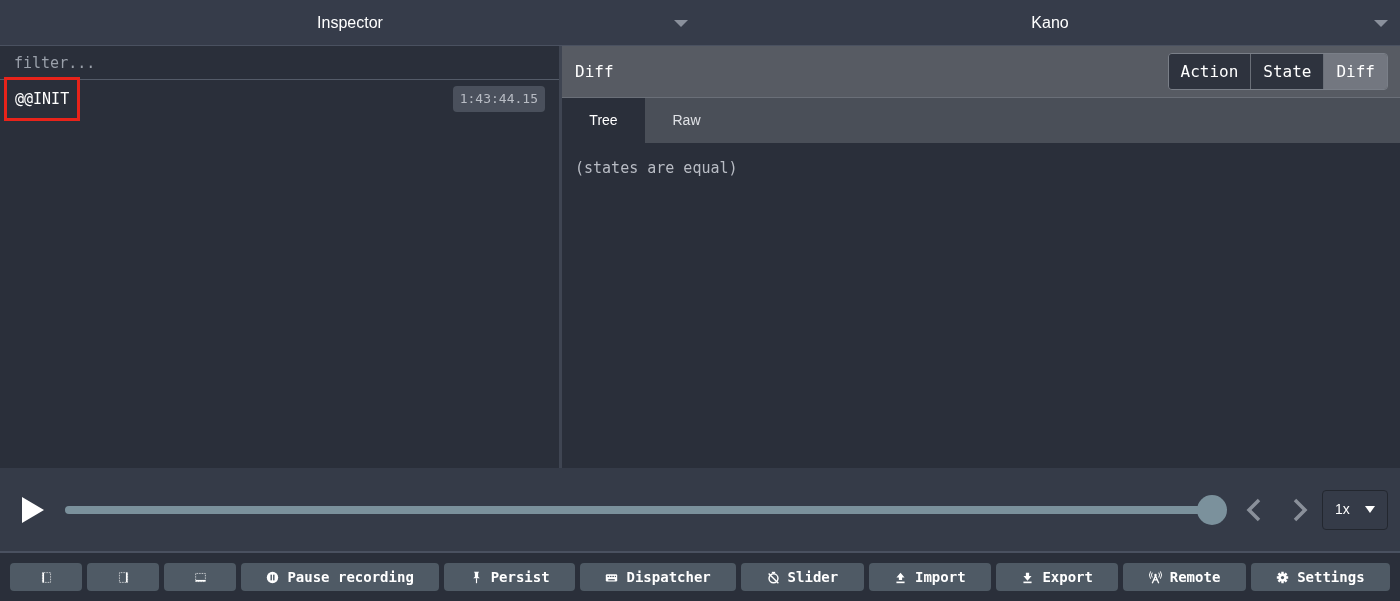  Describe the element at coordinates (1184, 577) in the screenshot. I see `toolbar-button: Remote` at that location.